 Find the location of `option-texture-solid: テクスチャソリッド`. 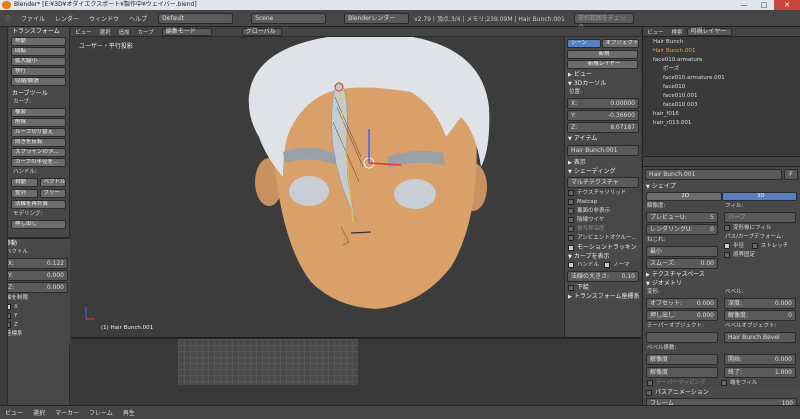

option-texture-solid: テクスチャソリッド is located at coordinates (603, 193).